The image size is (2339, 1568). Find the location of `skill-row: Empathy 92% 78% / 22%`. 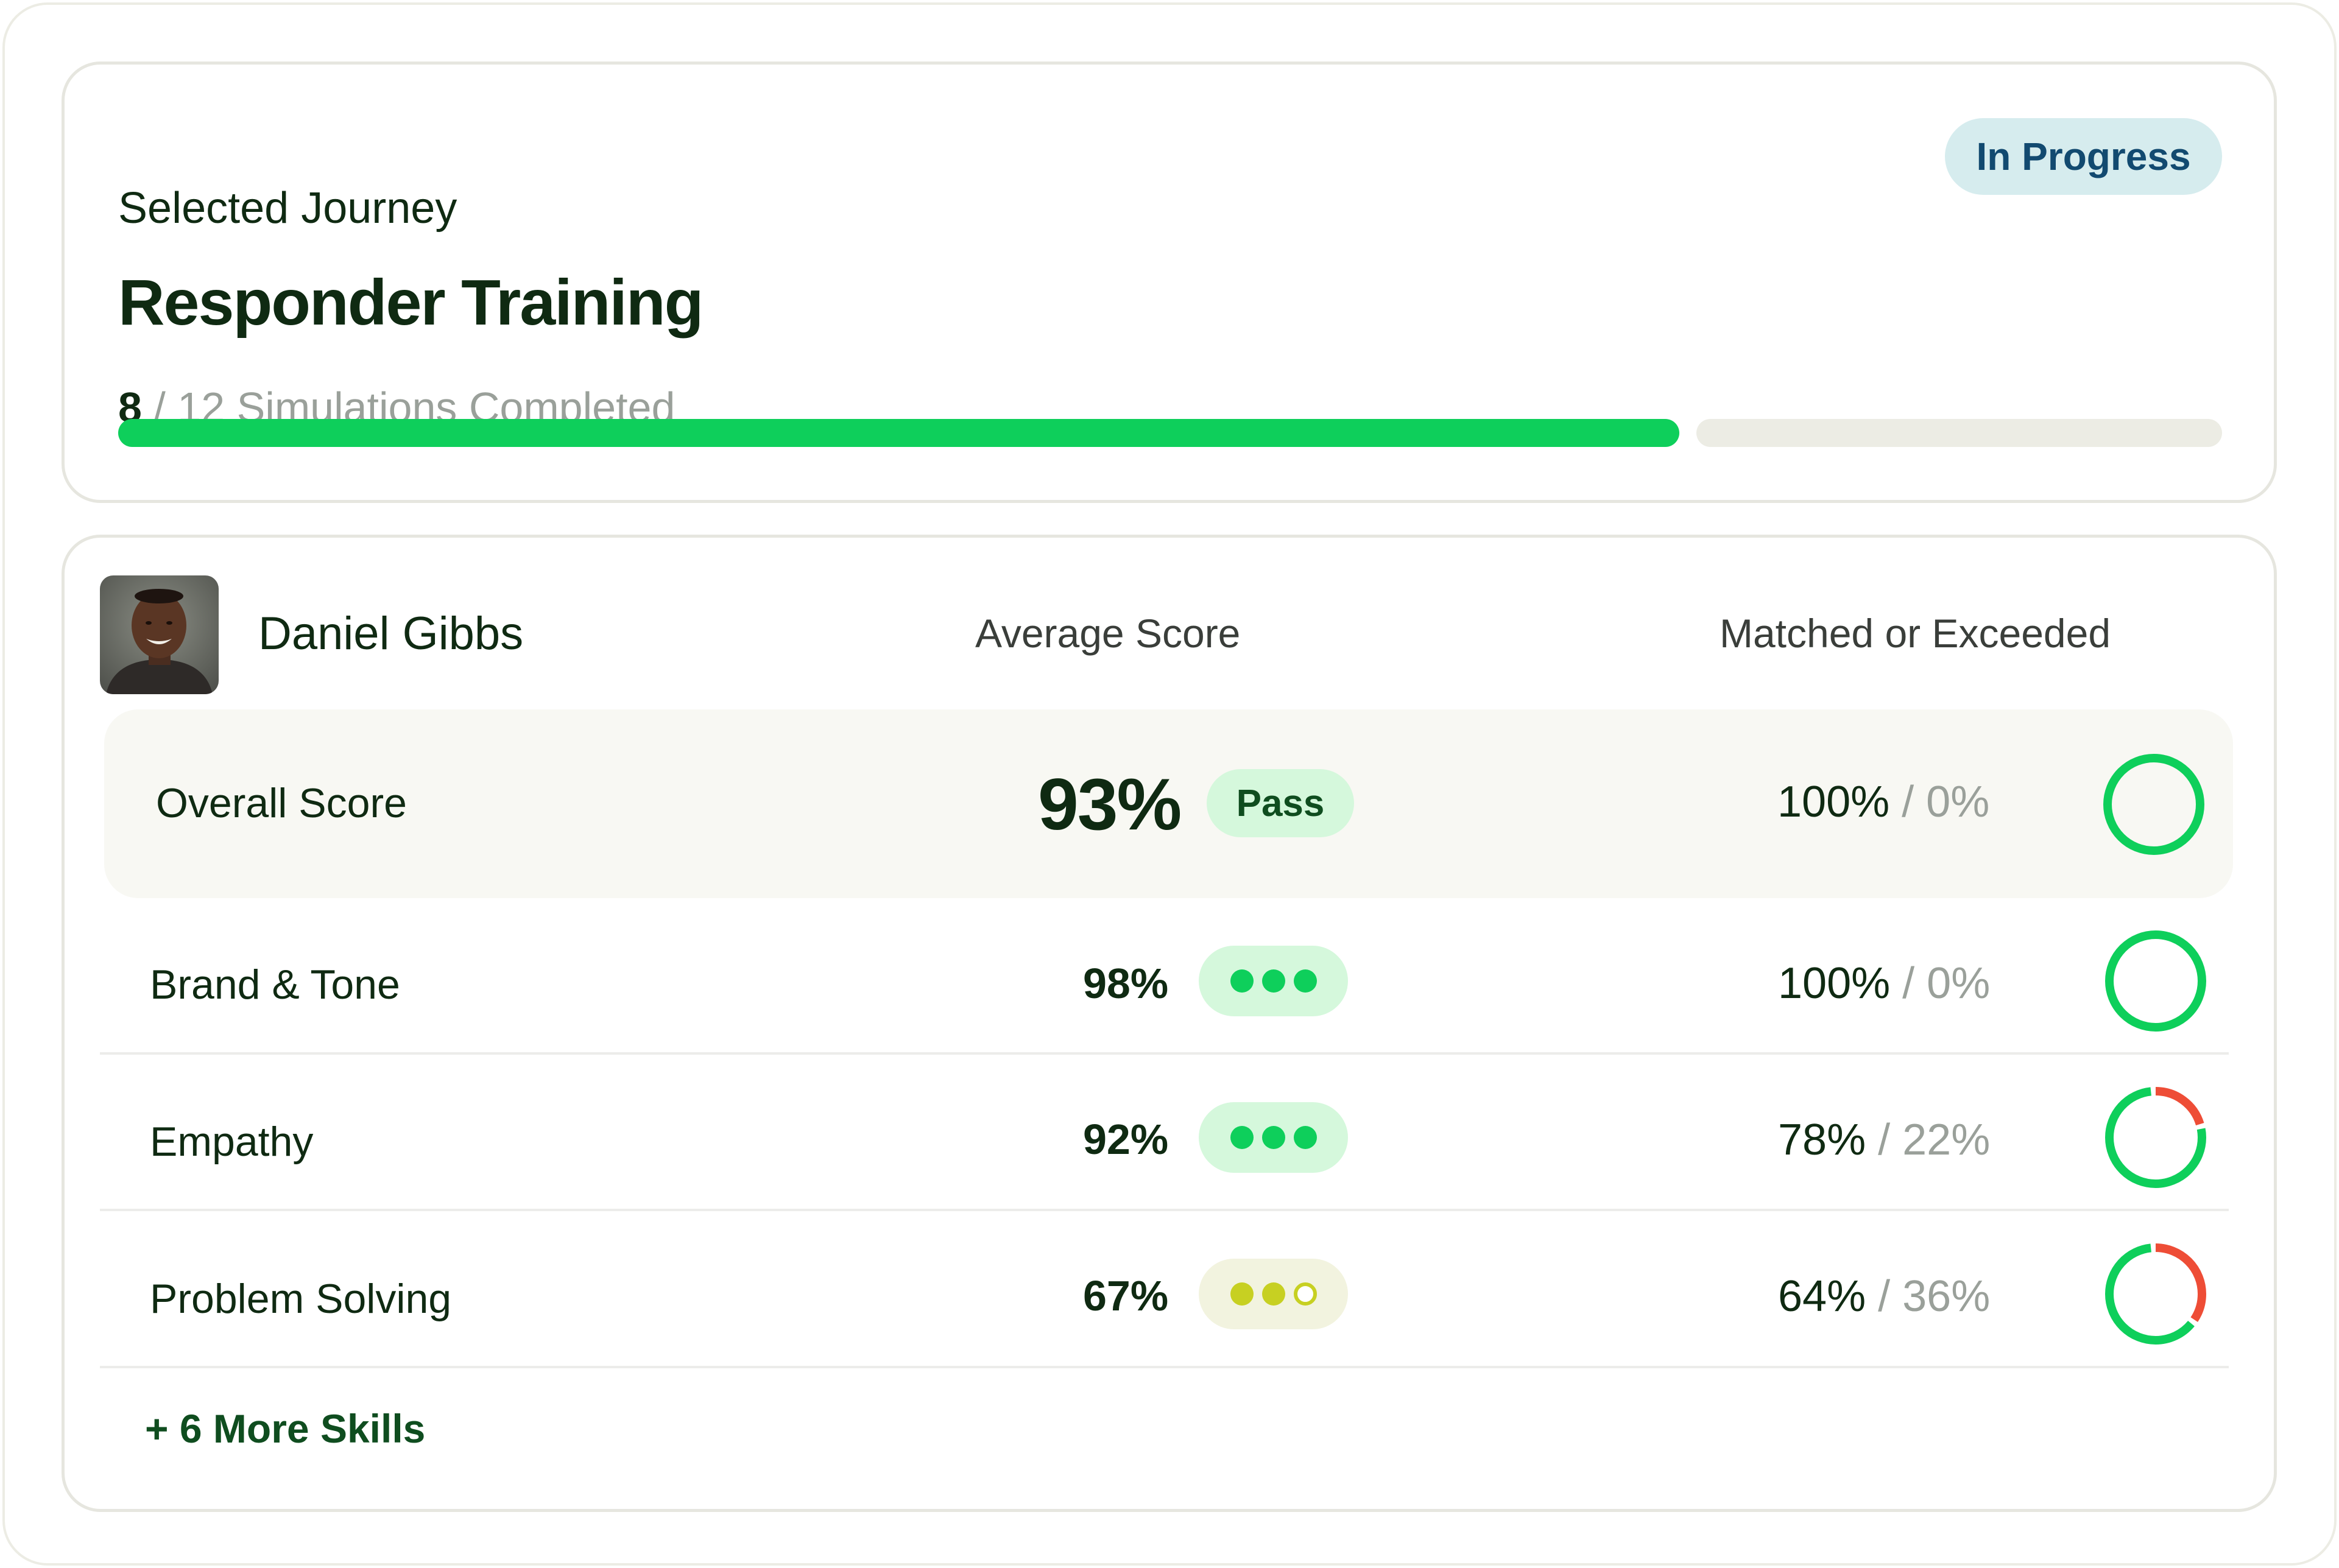

skill-row: Empathy 92% 78% / 22% is located at coordinates (1168, 1136).